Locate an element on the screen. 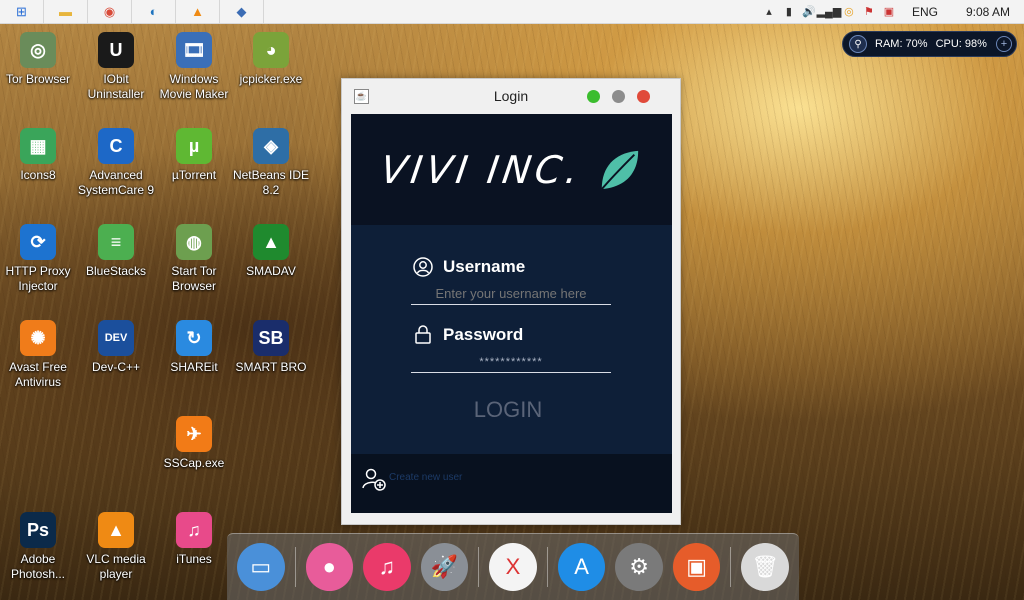 The width and height of the screenshot is (1024, 600). icons8-icon: ▦ is located at coordinates (38, 146).